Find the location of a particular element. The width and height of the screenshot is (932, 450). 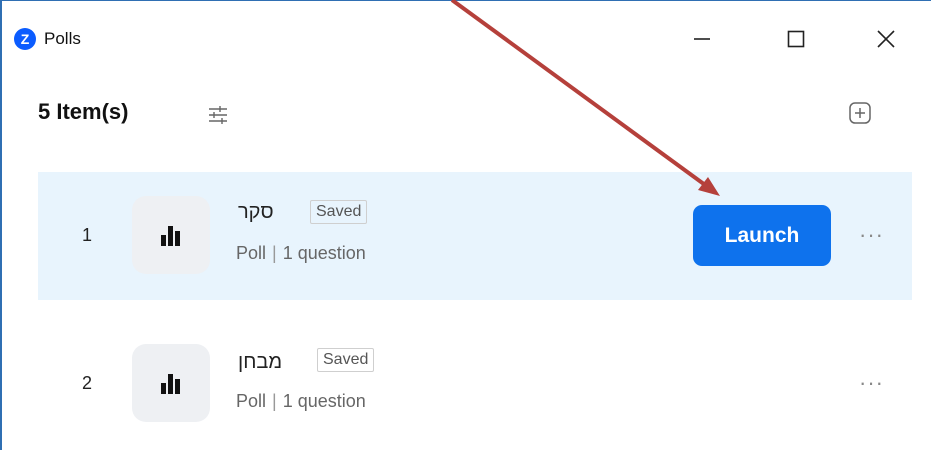

zoom-logo-icon: Z is located at coordinates (25, 39).